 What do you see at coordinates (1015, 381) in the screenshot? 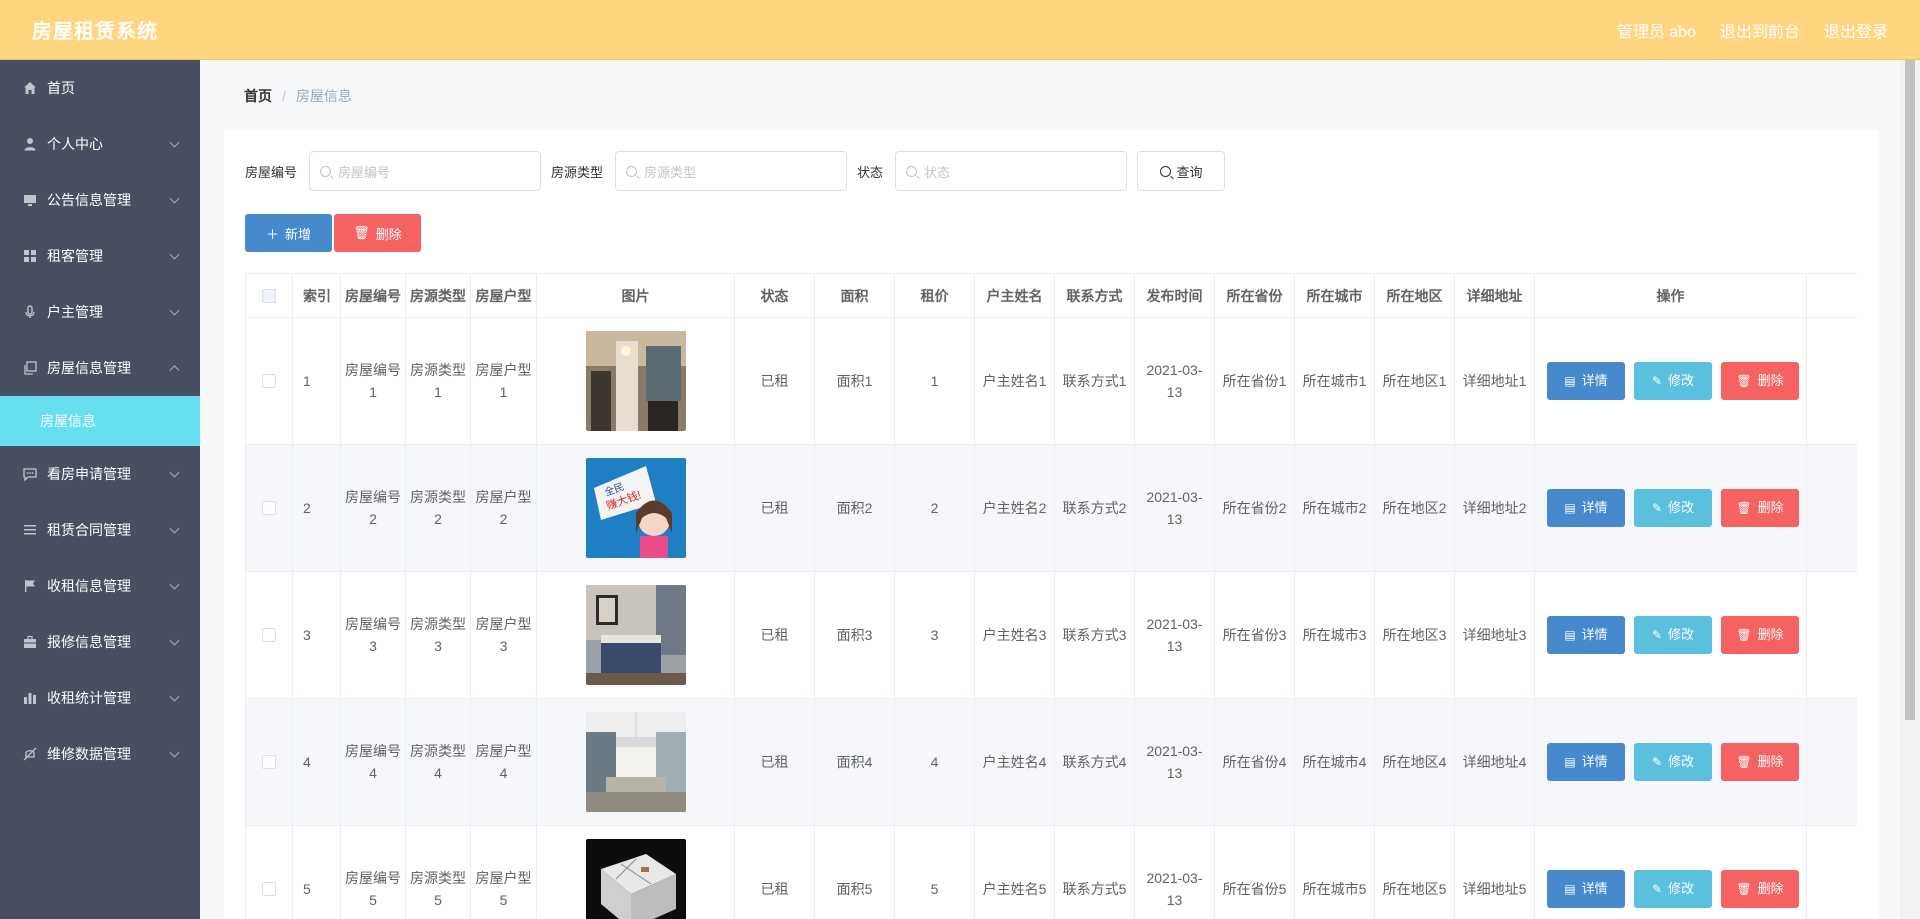
I see `cell-owner: 户主姓名1` at bounding box center [1015, 381].